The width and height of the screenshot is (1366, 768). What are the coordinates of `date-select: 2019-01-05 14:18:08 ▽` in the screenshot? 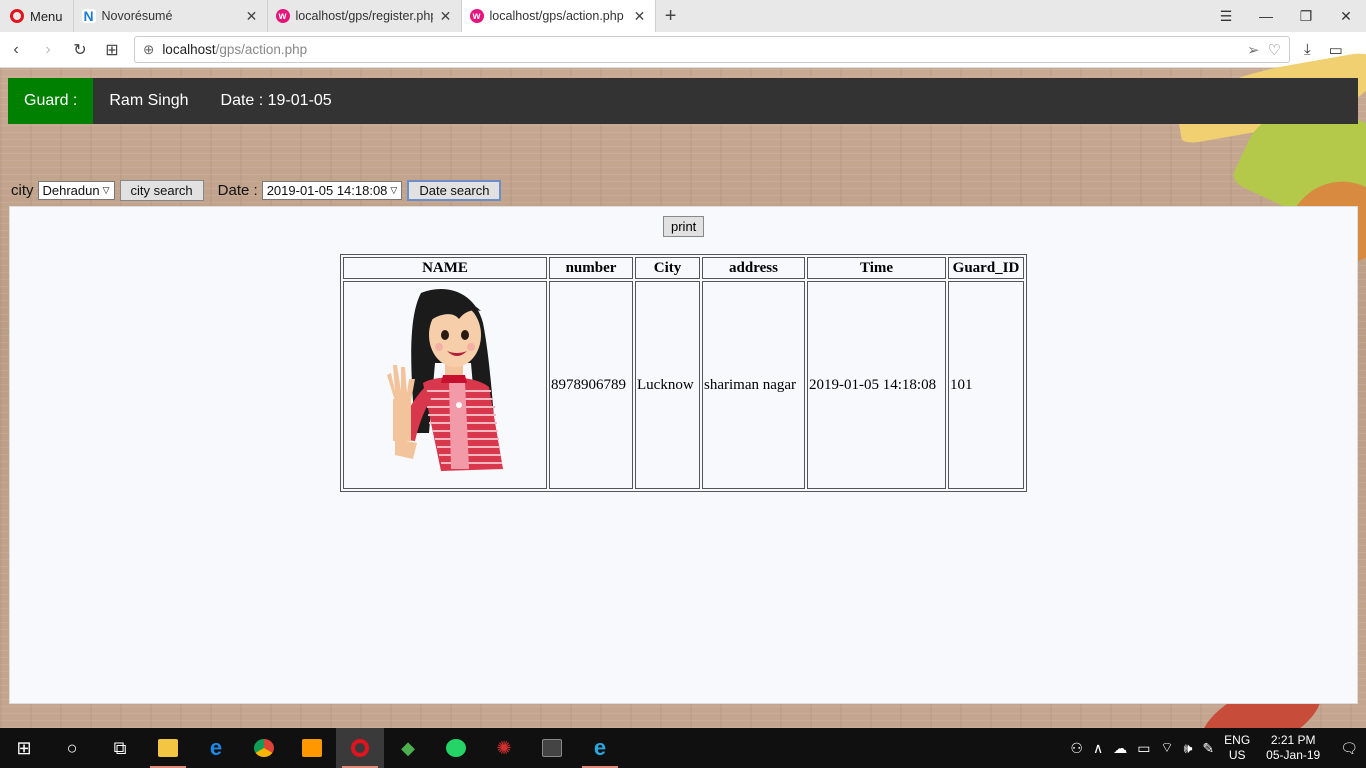 It's located at (332, 190).